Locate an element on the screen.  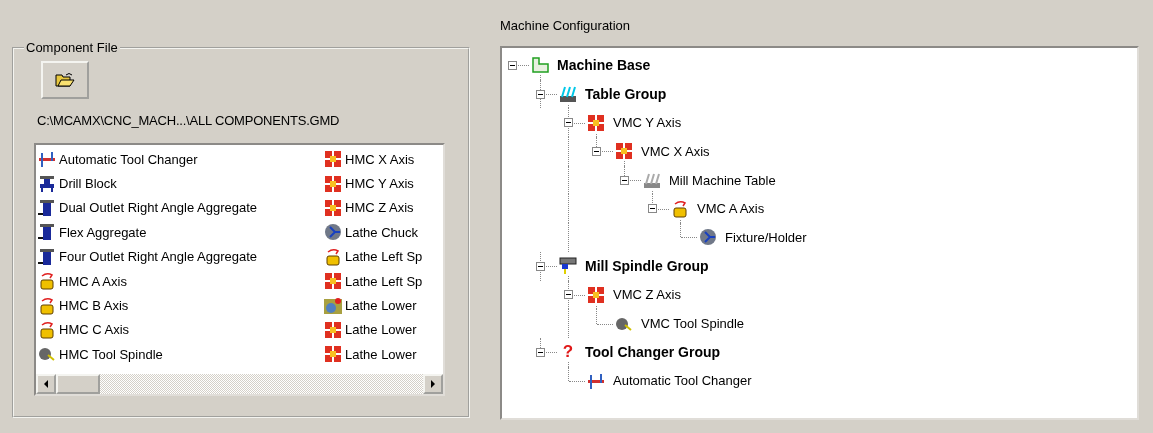
question-icon: ? is located at coordinates (568, 352).